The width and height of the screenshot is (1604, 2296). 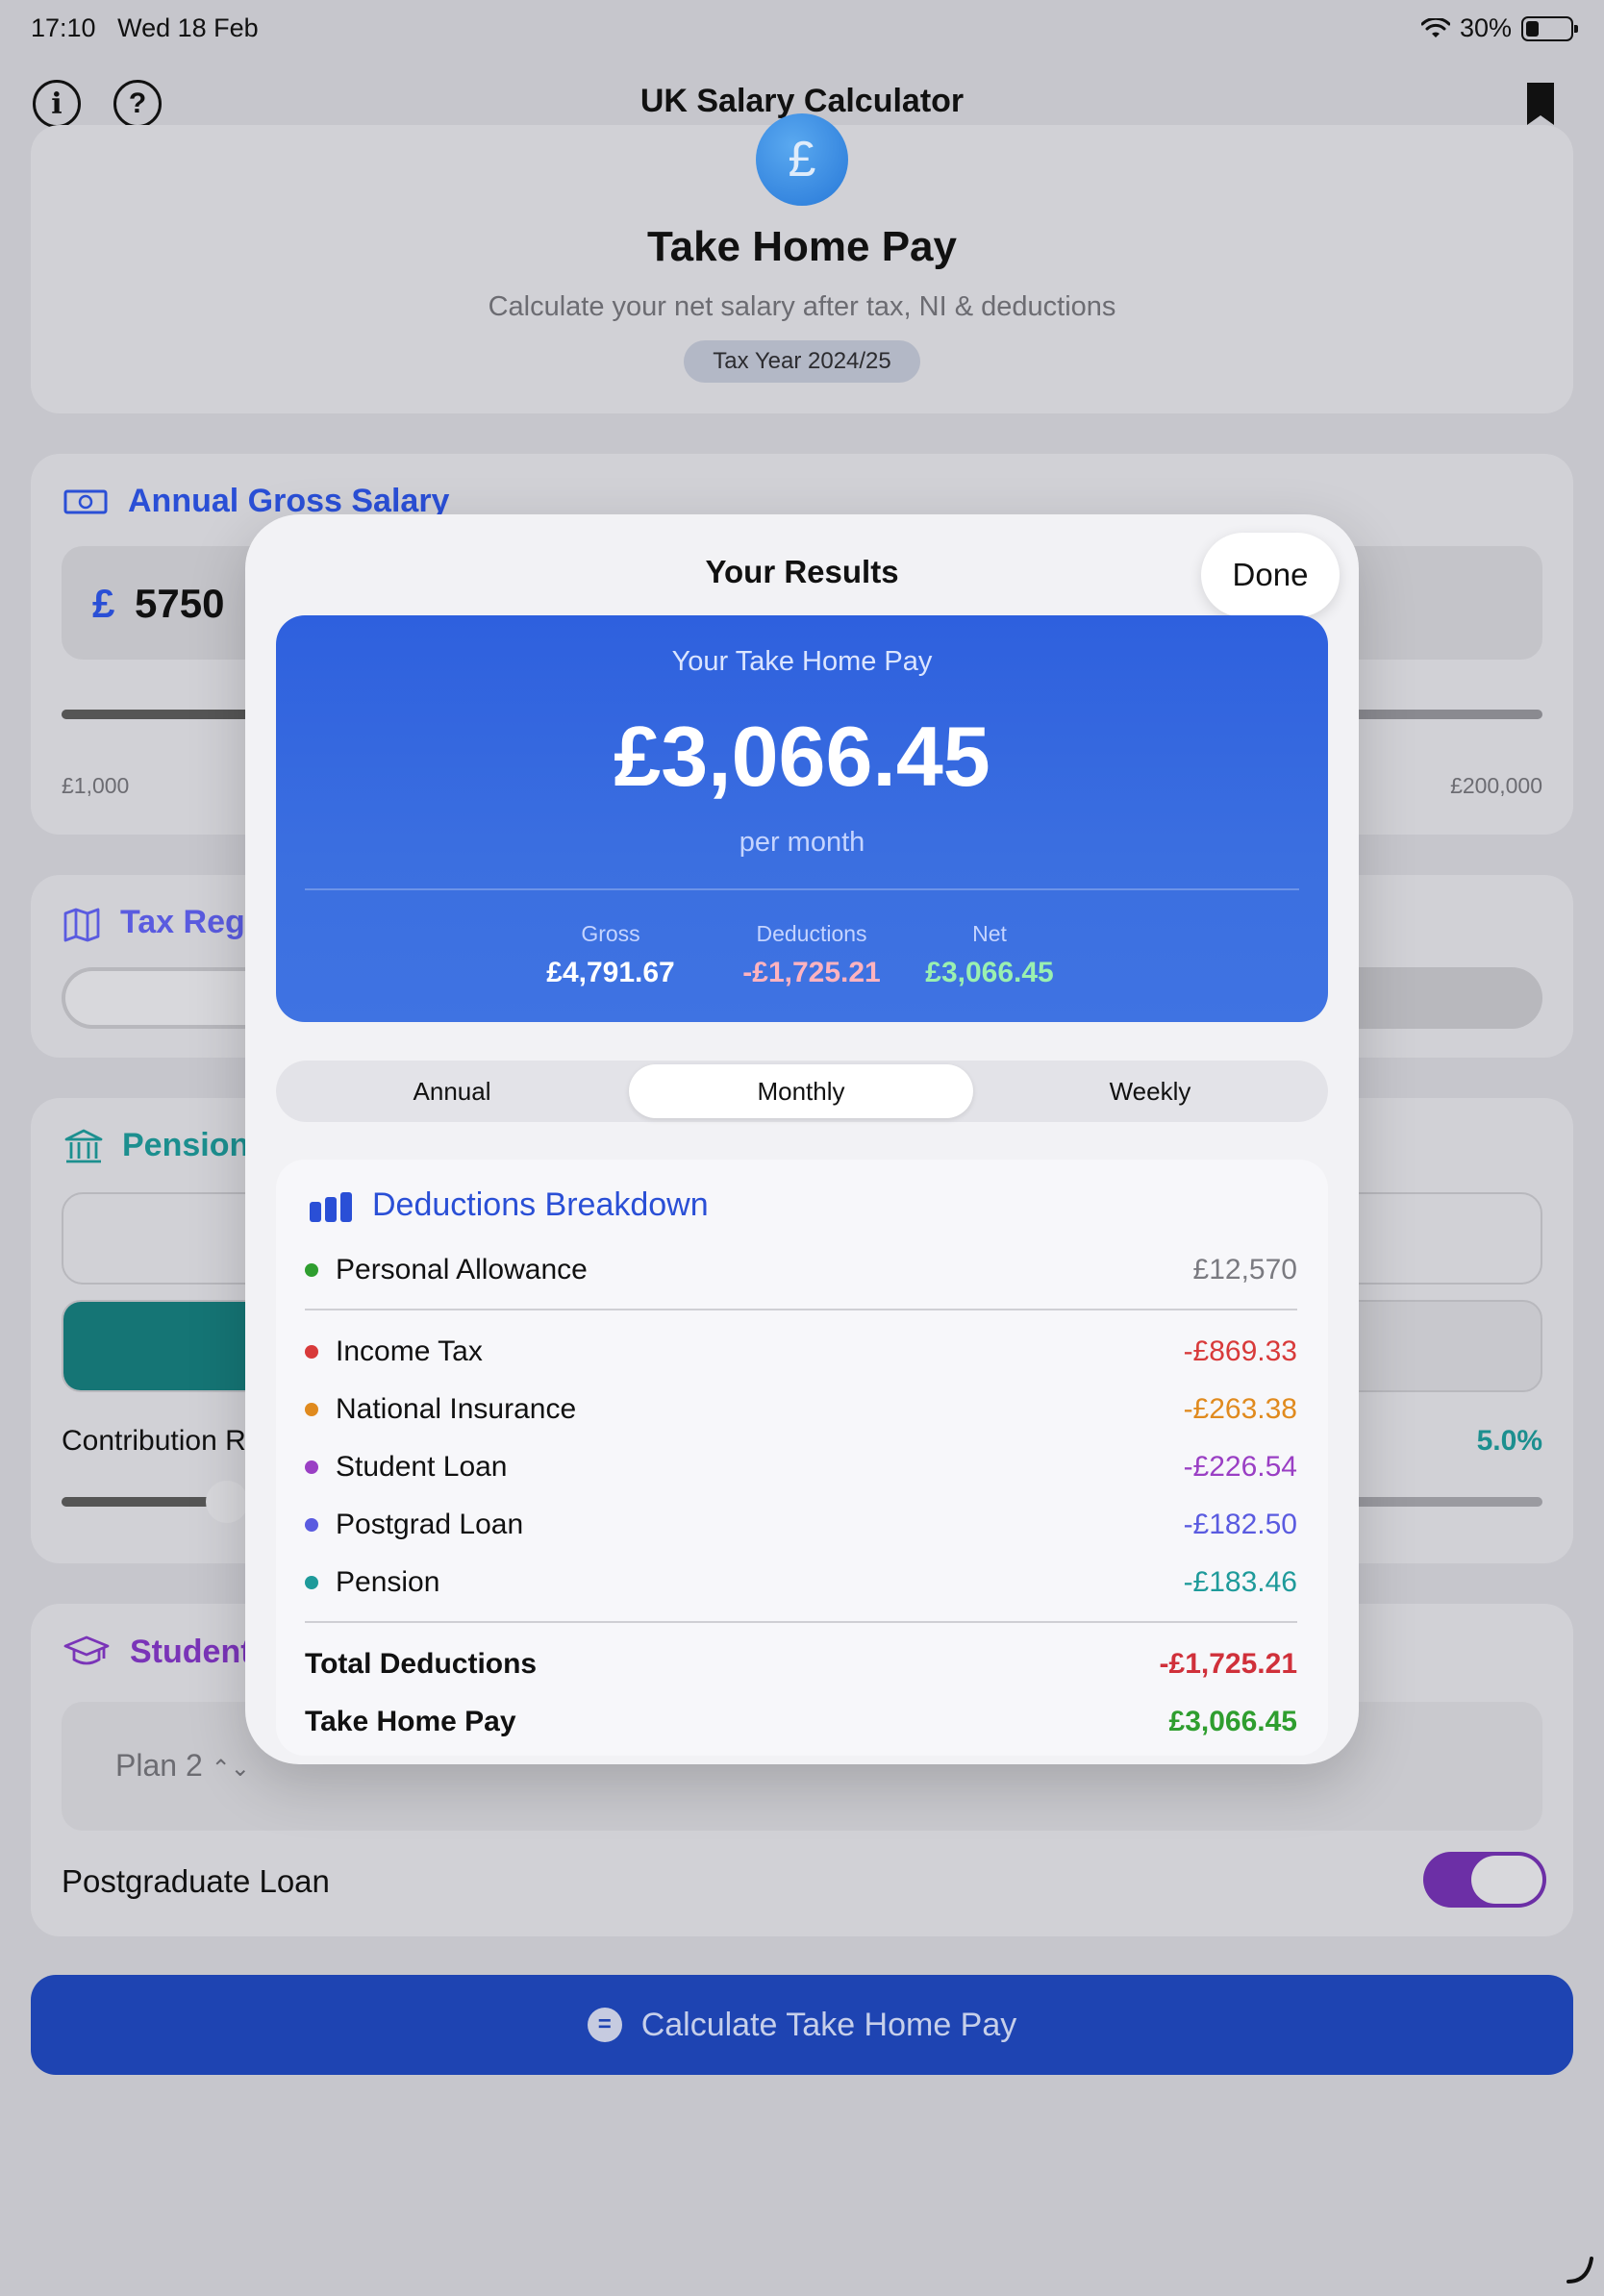 I want to click on tab-weekly: Weekly, so click(x=1150, y=1091).